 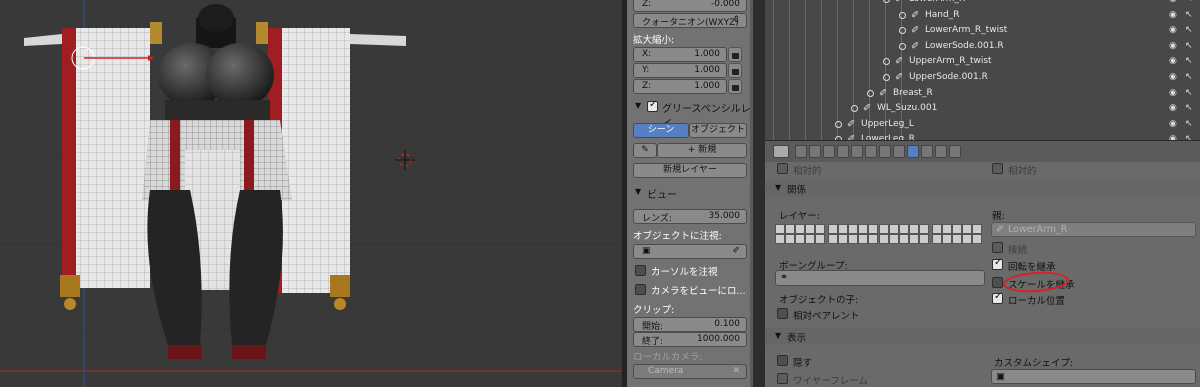 I want to click on object-icon, so click(x=857, y=151).